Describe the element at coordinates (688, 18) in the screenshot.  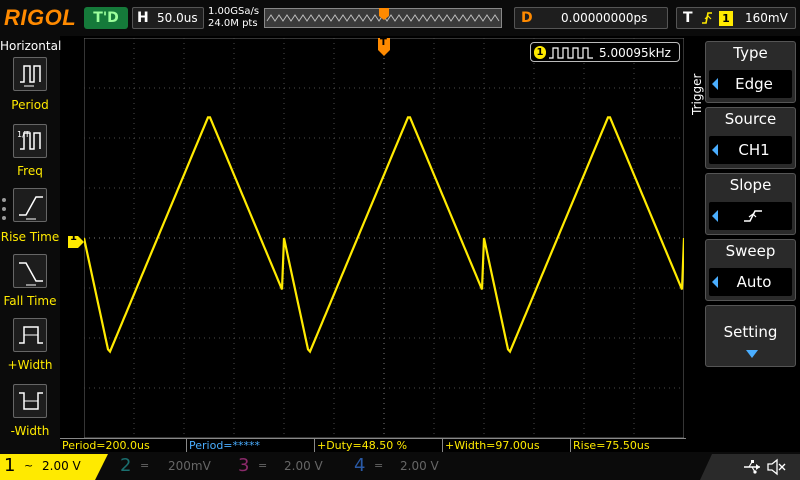
I see `trigger-key-label: T` at that location.